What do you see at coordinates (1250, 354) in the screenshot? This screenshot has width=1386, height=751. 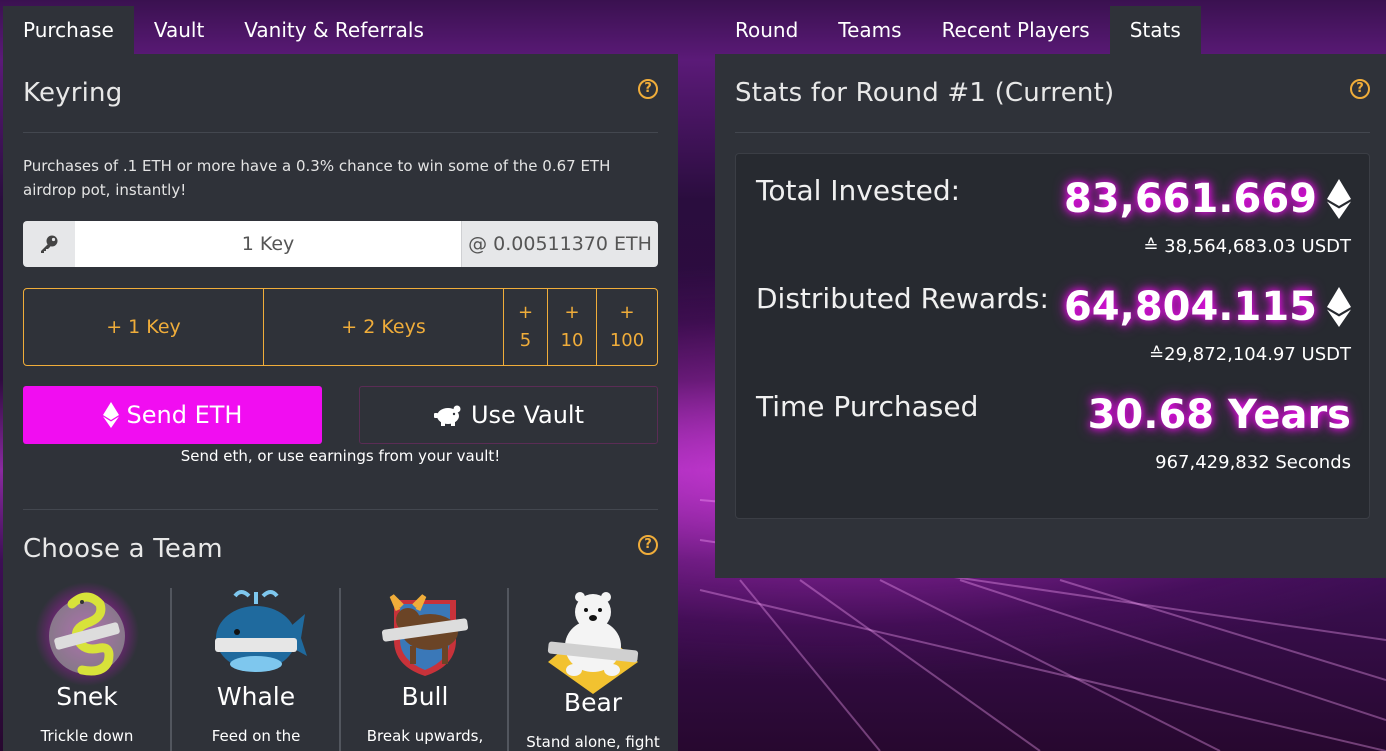 I see `distributed-rewards-usdt: ≙29,872,104.97 USDT` at bounding box center [1250, 354].